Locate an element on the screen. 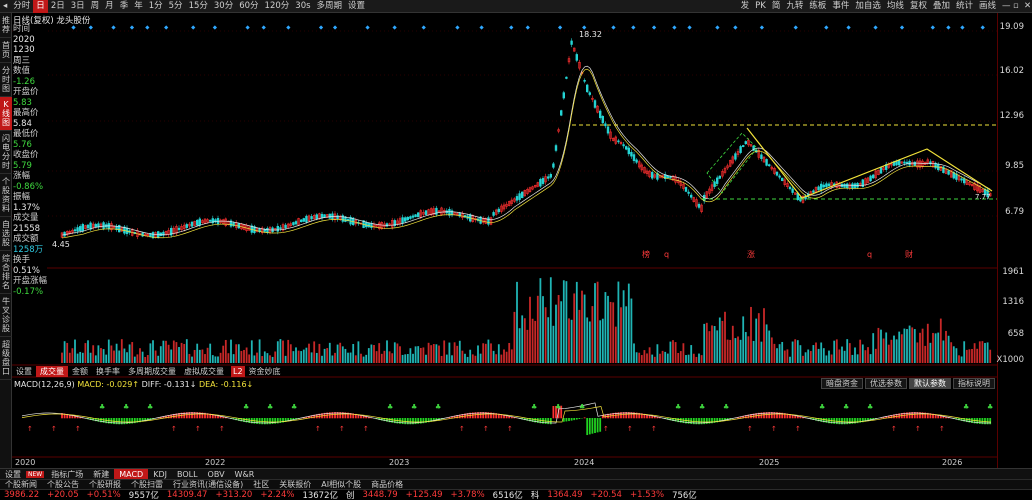 Image resolution: width=1032 pixels, height=500 pixels. period-tab: 5分 is located at coordinates (176, 6).